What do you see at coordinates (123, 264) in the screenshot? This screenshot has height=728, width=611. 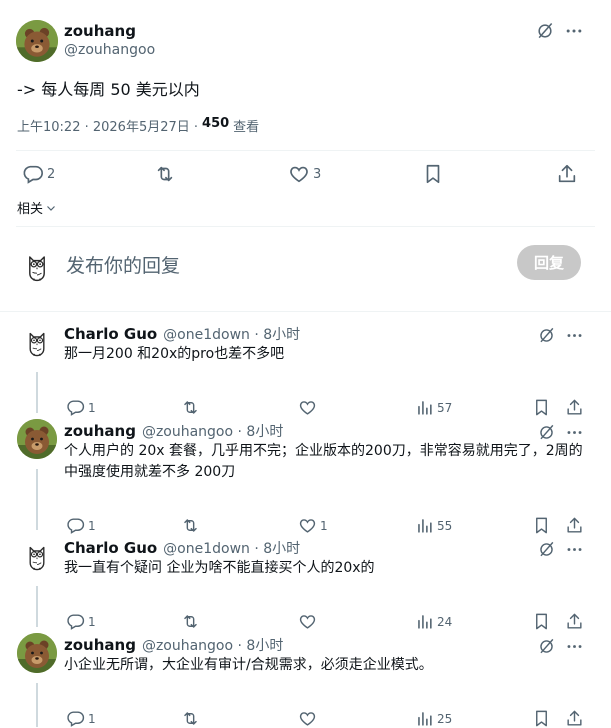 I see `reply-input: 发布你的回复` at bounding box center [123, 264].